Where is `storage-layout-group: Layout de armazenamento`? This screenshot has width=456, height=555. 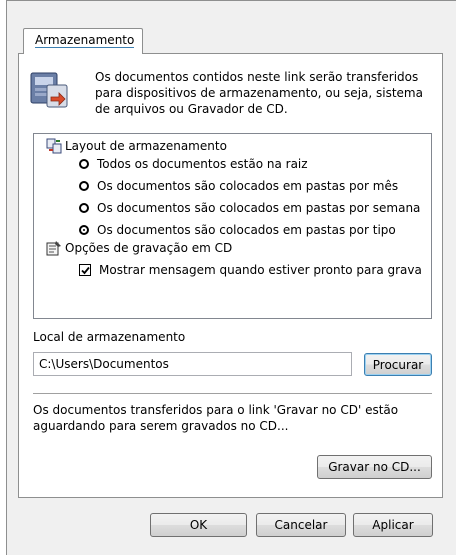
storage-layout-group: Layout de armazenamento is located at coordinates (136, 146).